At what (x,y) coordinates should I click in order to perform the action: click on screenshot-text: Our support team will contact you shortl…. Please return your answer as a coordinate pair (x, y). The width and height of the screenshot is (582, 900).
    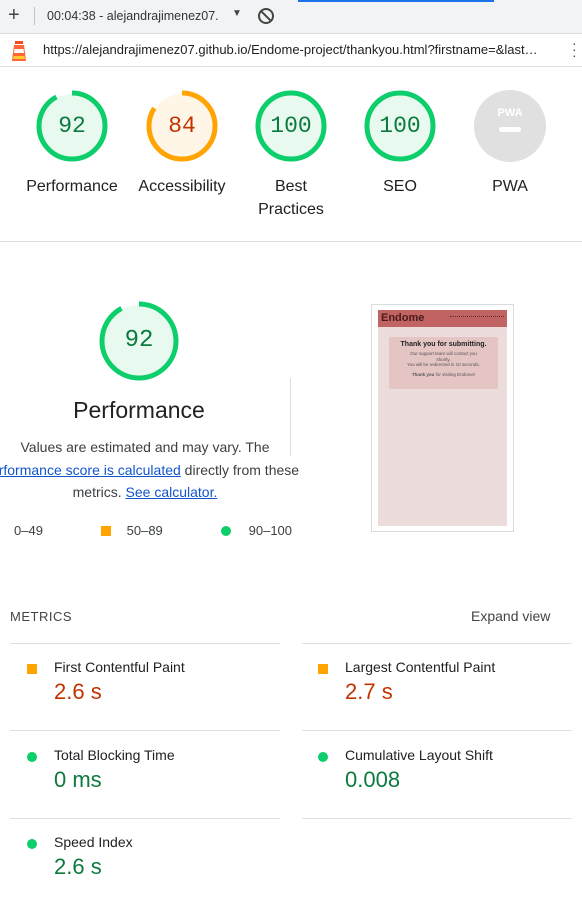
    Looking at the image, I should click on (443, 359).